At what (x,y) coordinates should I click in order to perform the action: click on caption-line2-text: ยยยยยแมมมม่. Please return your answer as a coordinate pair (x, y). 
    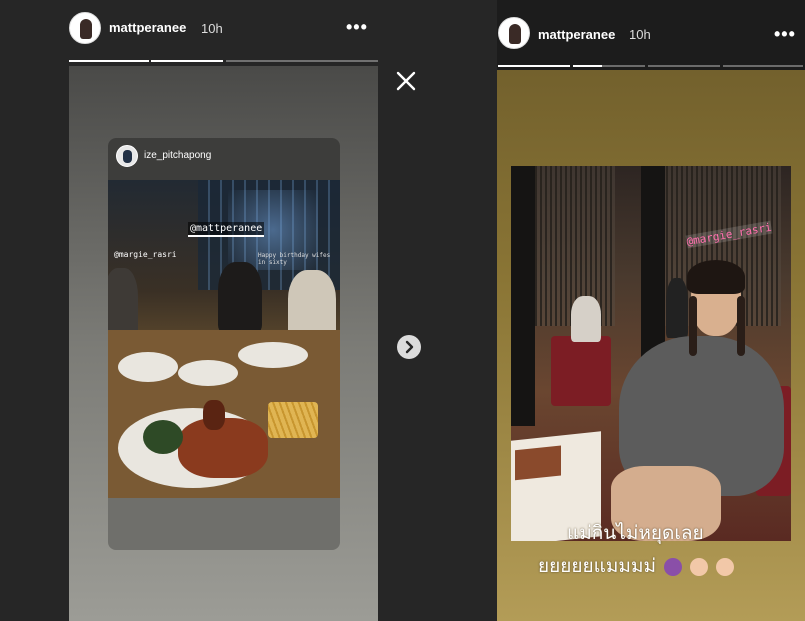
    Looking at the image, I should click on (597, 566).